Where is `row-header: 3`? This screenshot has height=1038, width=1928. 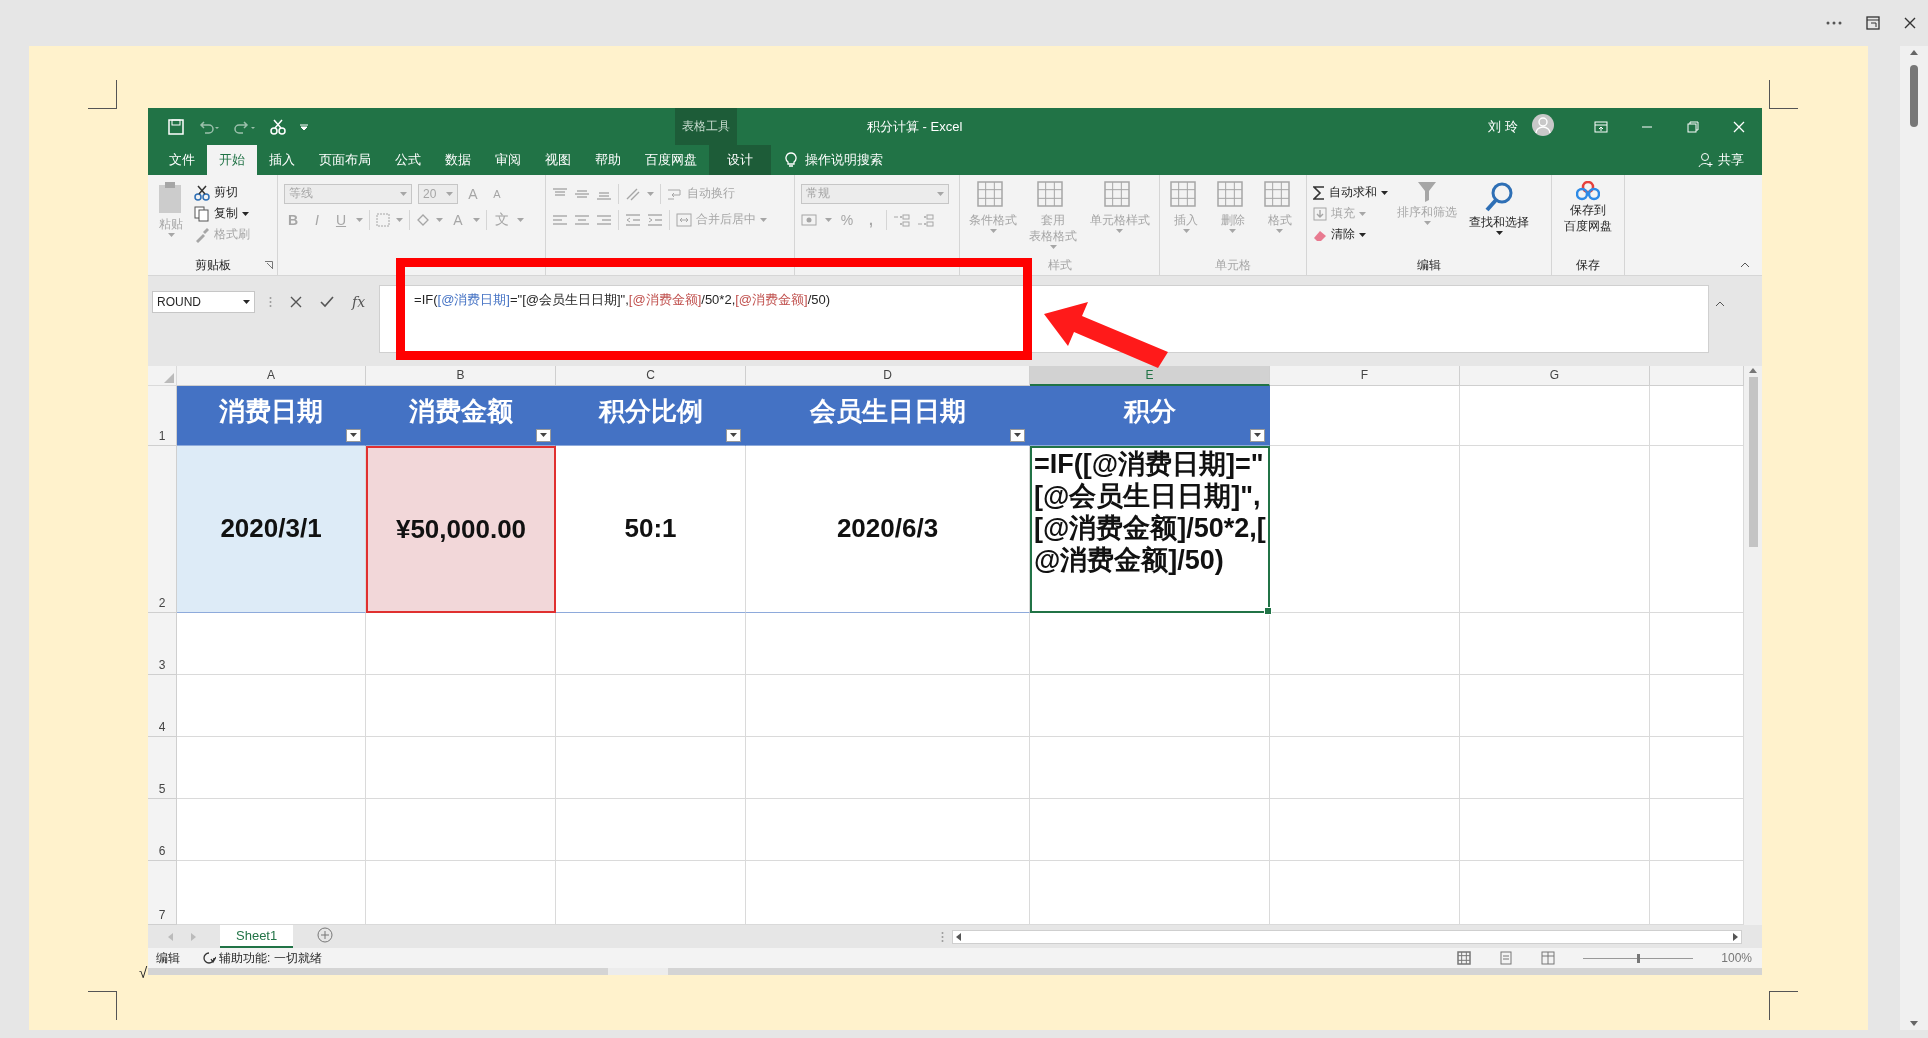
row-header: 3 is located at coordinates (162, 643).